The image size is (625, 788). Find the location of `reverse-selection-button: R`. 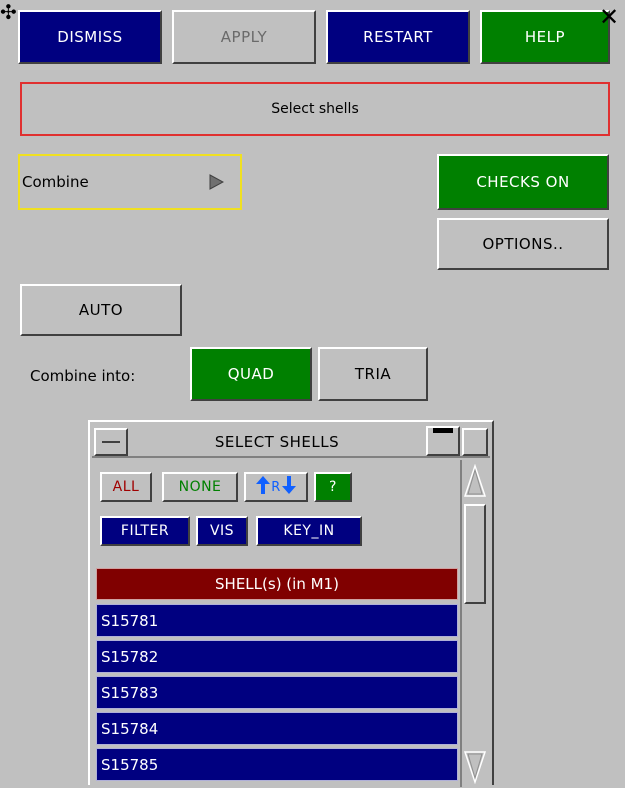

reverse-selection-button: R is located at coordinates (276, 487).